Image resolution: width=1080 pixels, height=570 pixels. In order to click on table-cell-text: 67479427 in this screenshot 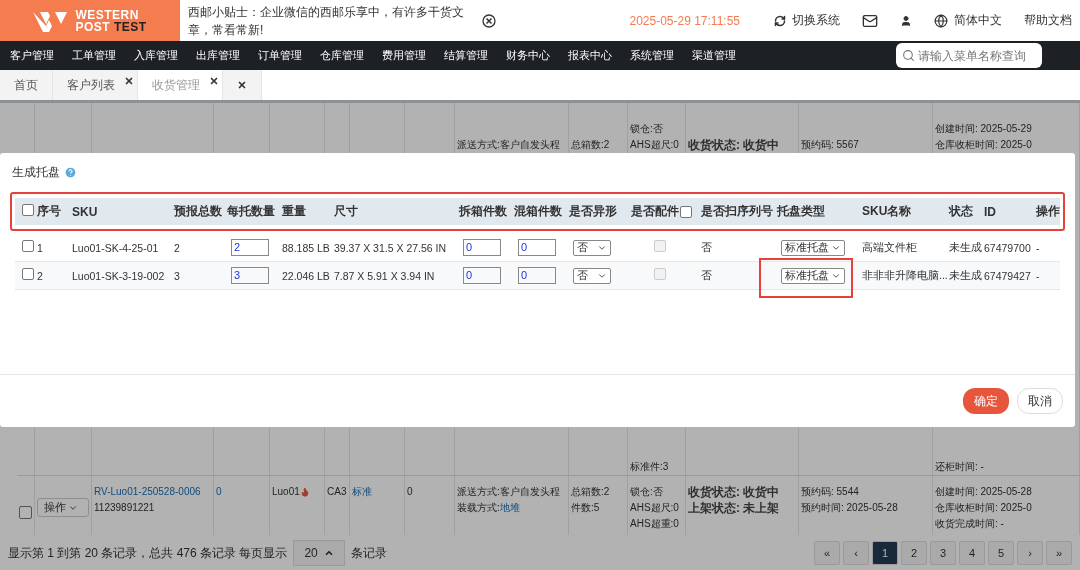, I will do `click(1007, 275)`.